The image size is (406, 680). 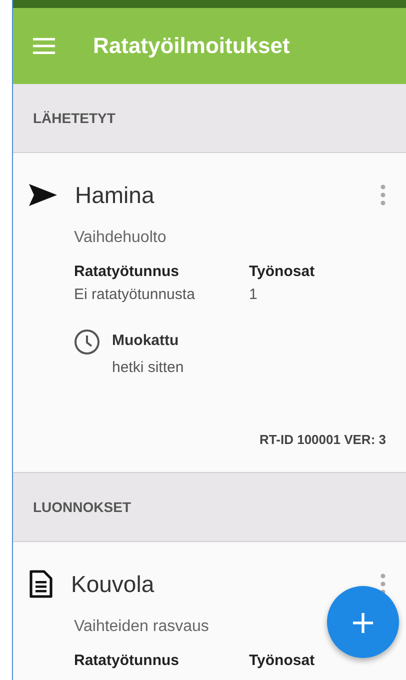 What do you see at coordinates (323, 439) in the screenshot?
I see `card-footer: RT-ID 100001 VER: 3` at bounding box center [323, 439].